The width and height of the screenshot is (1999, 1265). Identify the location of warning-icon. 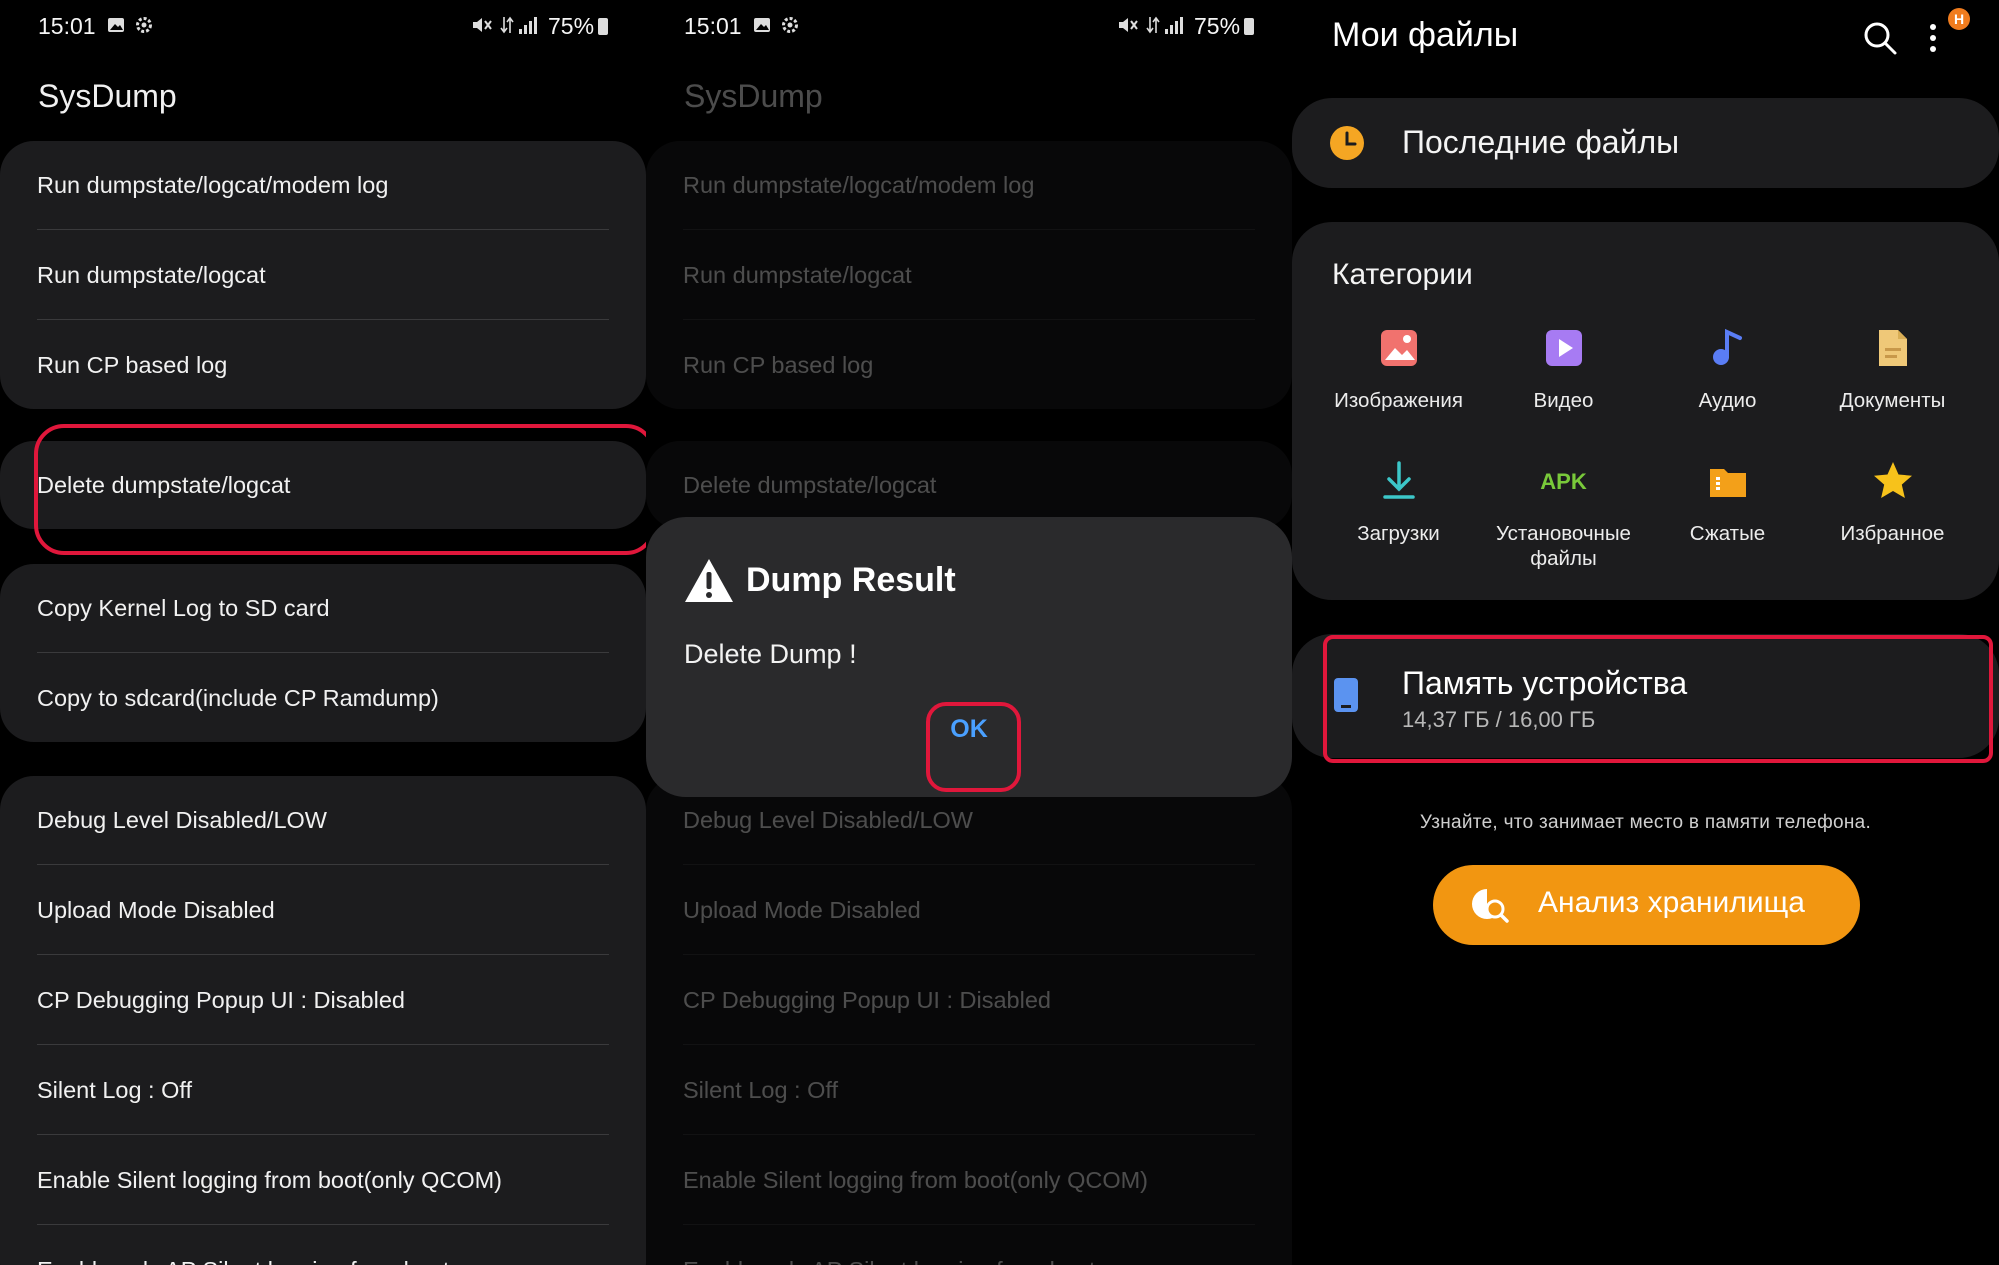
(709, 580).